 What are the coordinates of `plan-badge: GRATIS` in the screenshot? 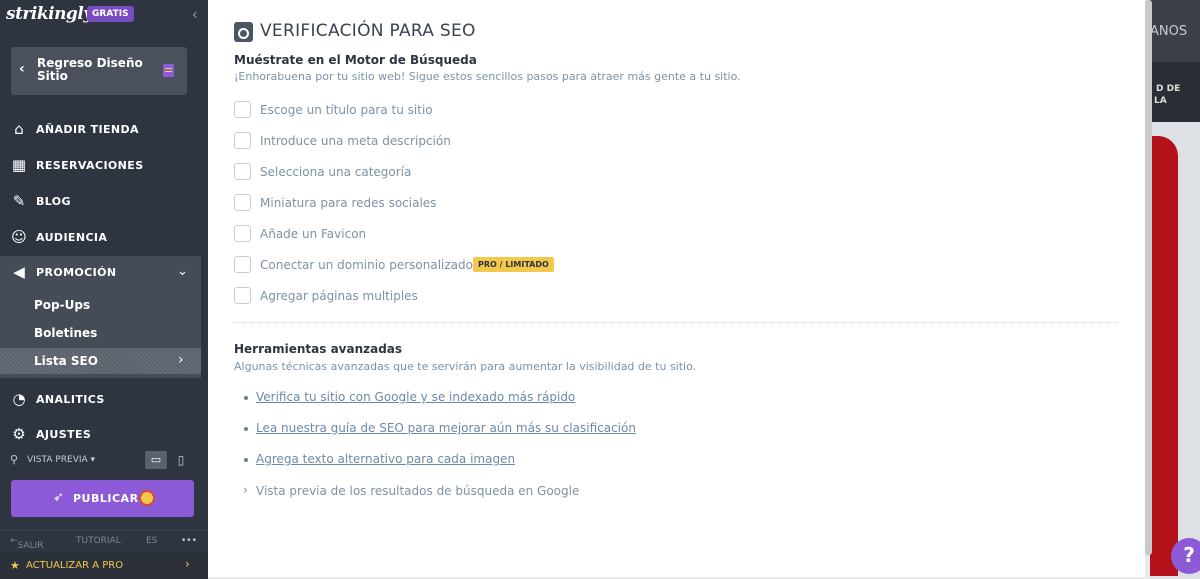 It's located at (110, 14).